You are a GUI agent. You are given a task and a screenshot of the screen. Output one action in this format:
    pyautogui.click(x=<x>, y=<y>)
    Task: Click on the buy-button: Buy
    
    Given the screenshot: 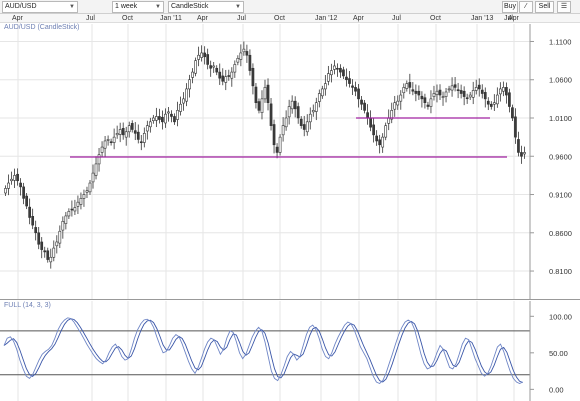 What is the action you would take?
    pyautogui.click(x=510, y=7)
    